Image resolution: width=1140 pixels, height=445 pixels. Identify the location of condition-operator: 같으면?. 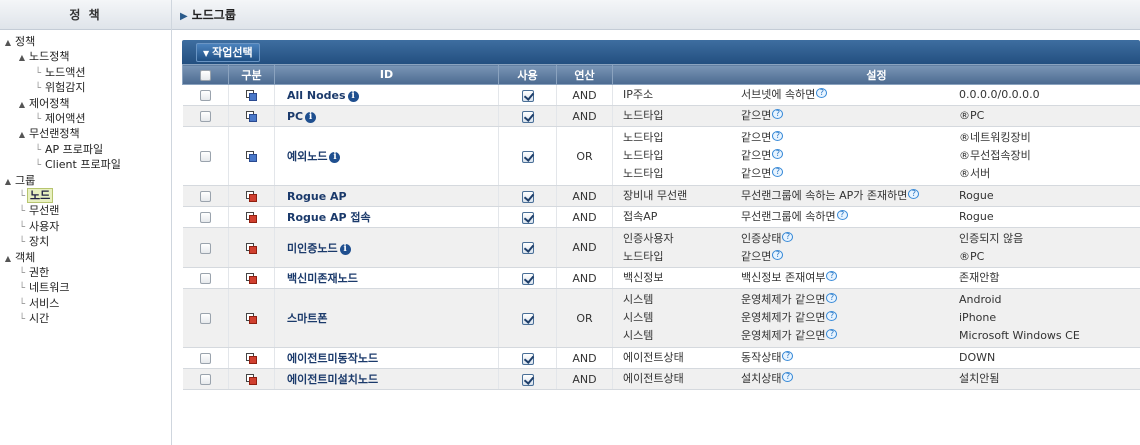
(840, 116).